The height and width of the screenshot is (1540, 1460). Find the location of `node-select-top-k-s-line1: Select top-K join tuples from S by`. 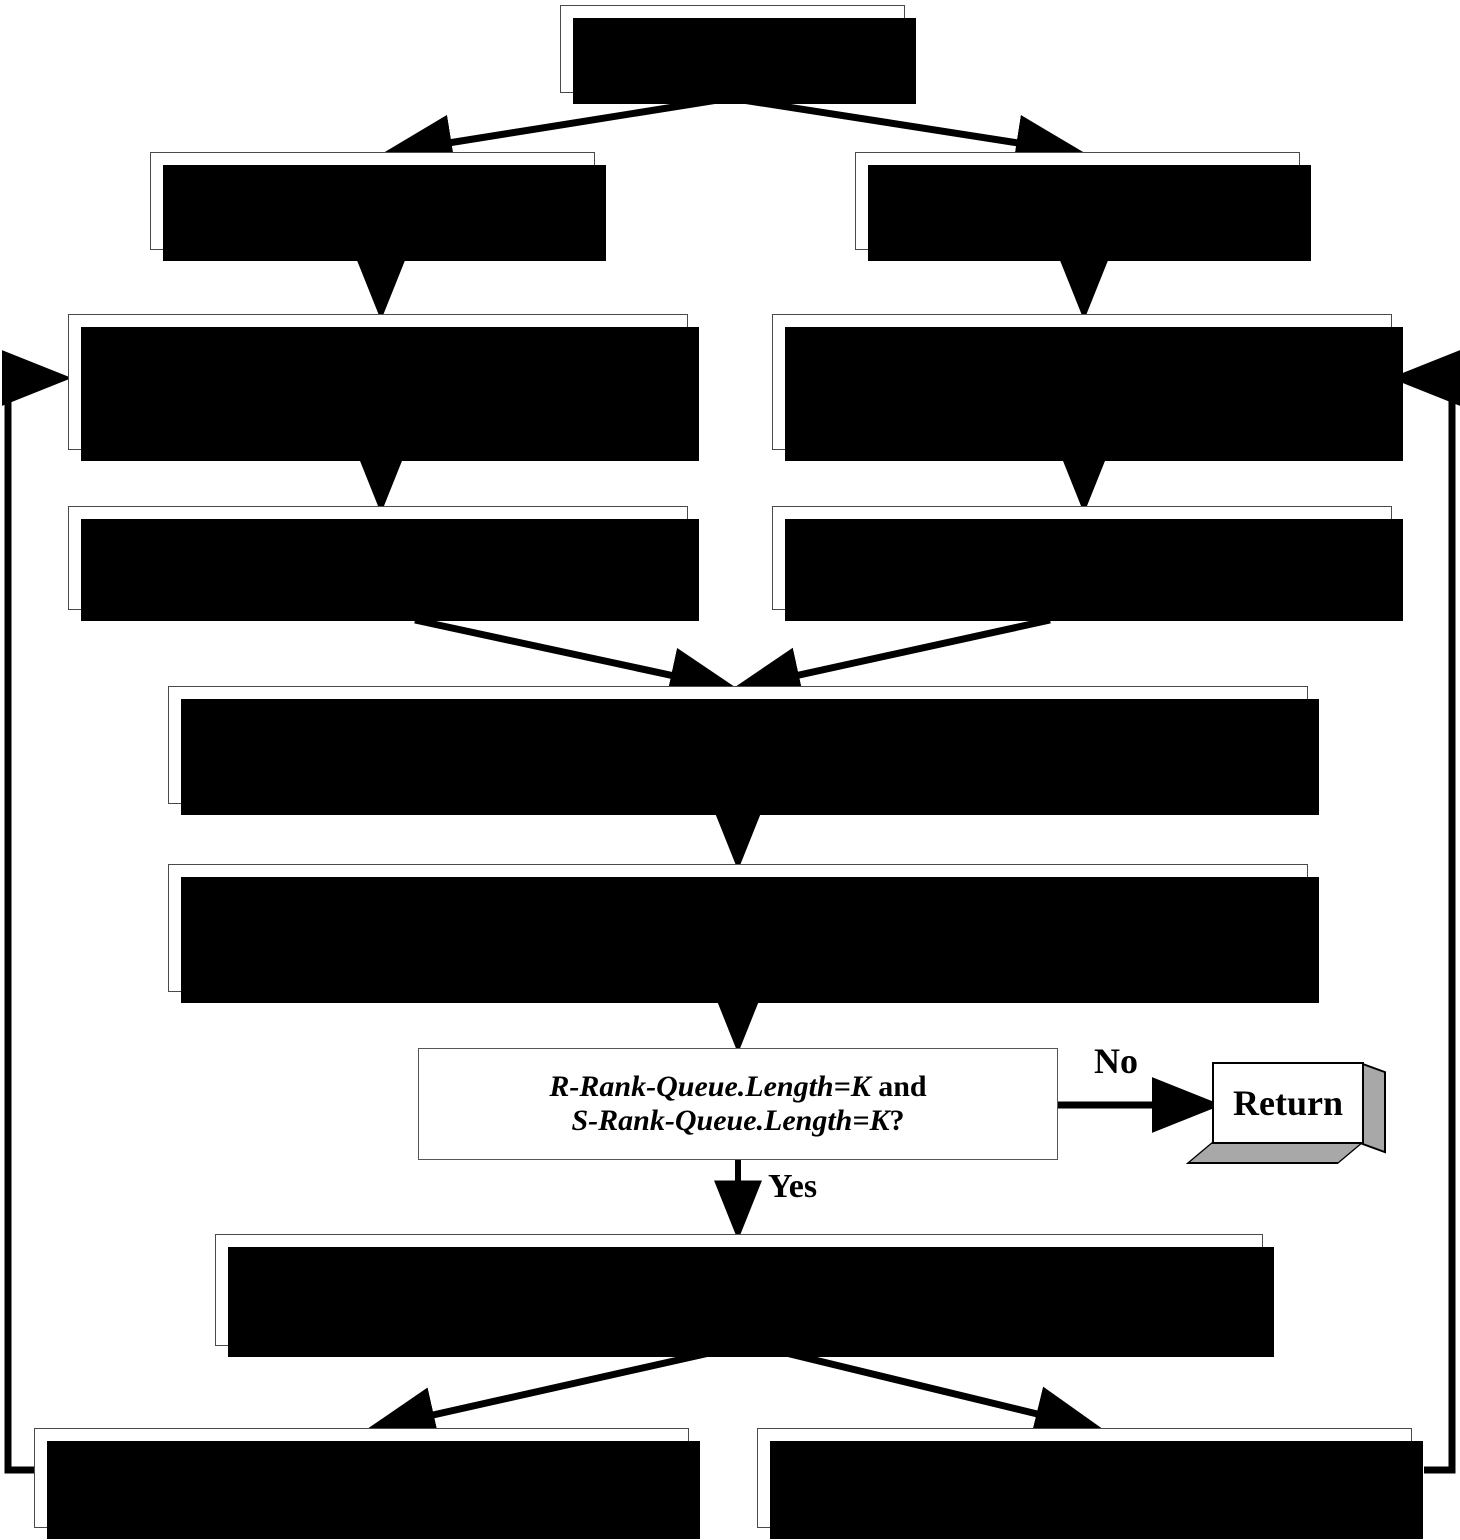

node-select-top-k-s-line1: Select top-K join tuples from S by is located at coordinates (1082, 366).